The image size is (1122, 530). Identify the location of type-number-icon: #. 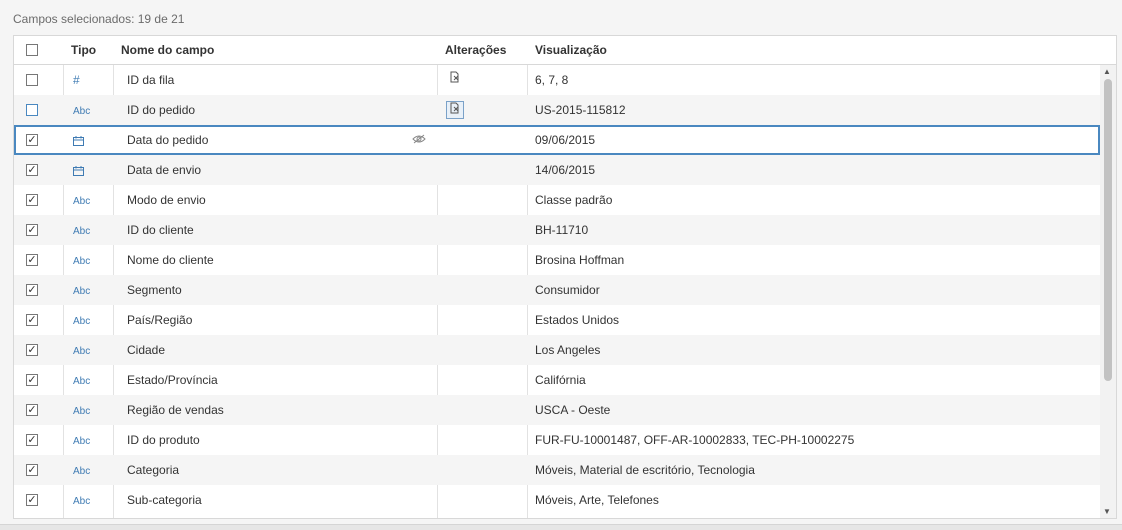
(76, 80).